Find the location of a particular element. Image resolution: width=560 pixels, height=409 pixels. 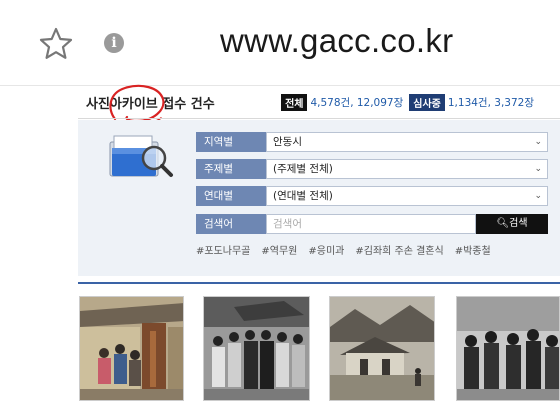

search-button-label: 검색 is located at coordinates (518, 223).